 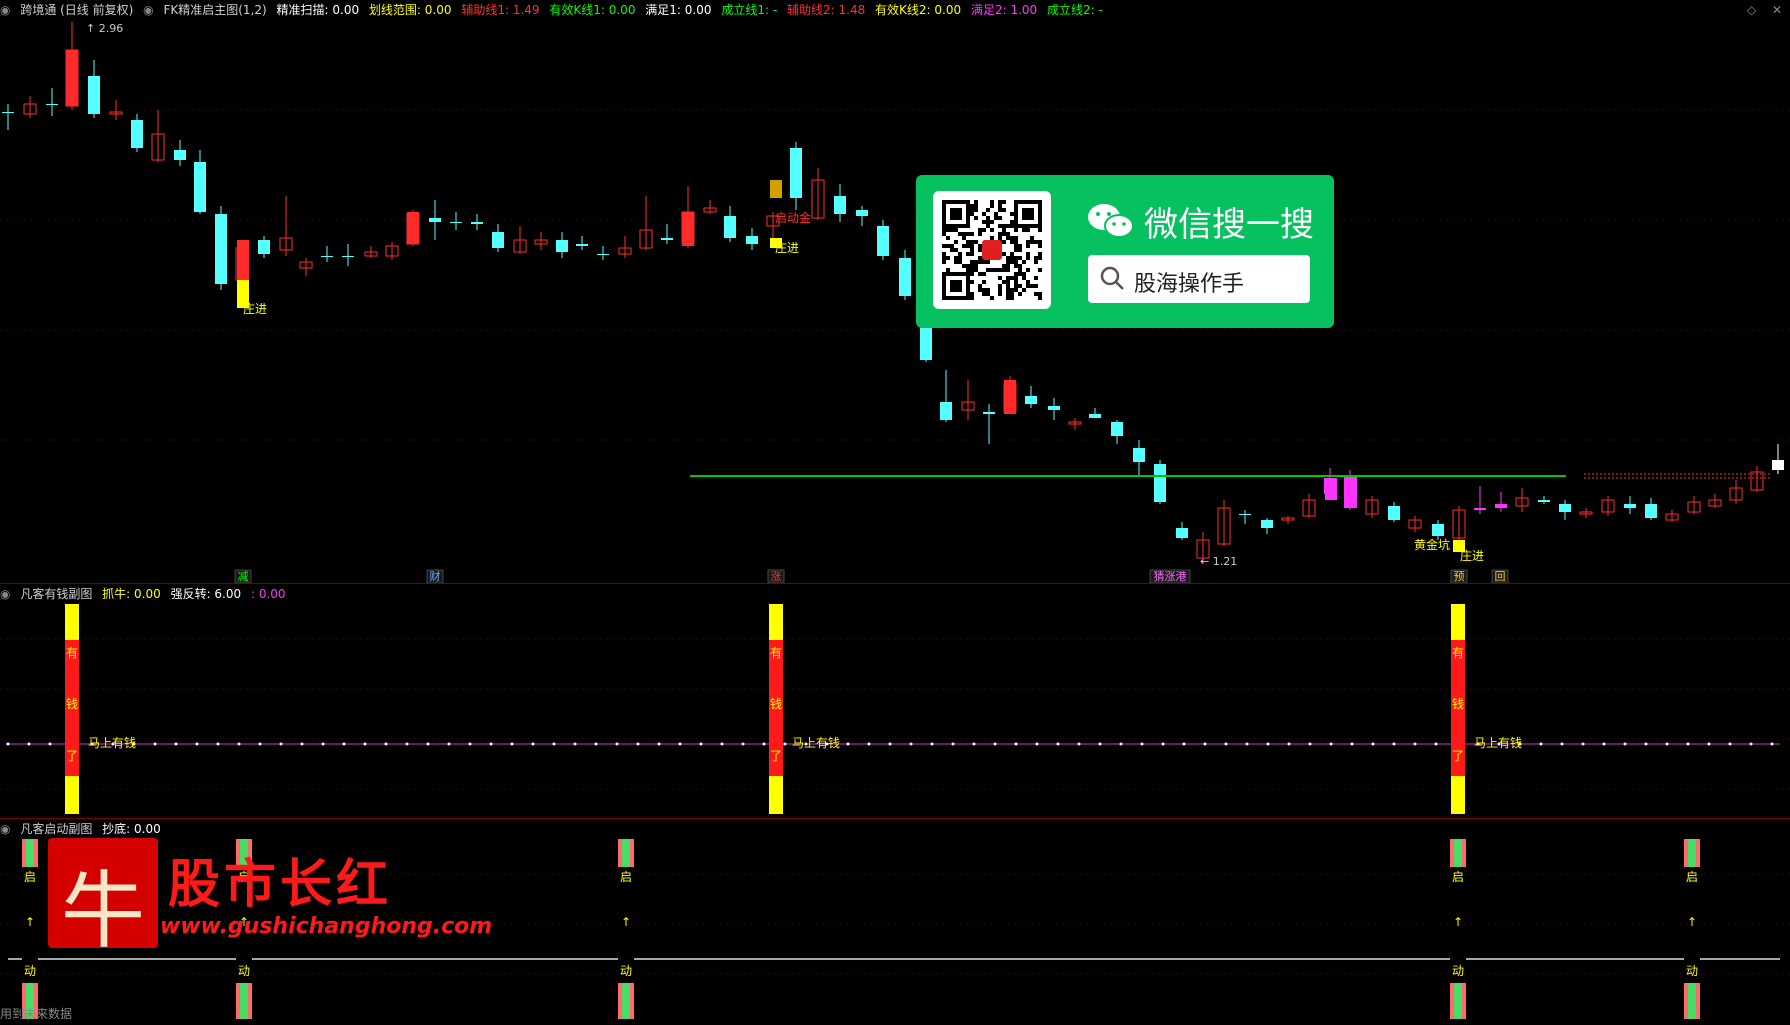 What do you see at coordinates (1458, 877) in the screenshot?
I see `launch-top-char: 启` at bounding box center [1458, 877].